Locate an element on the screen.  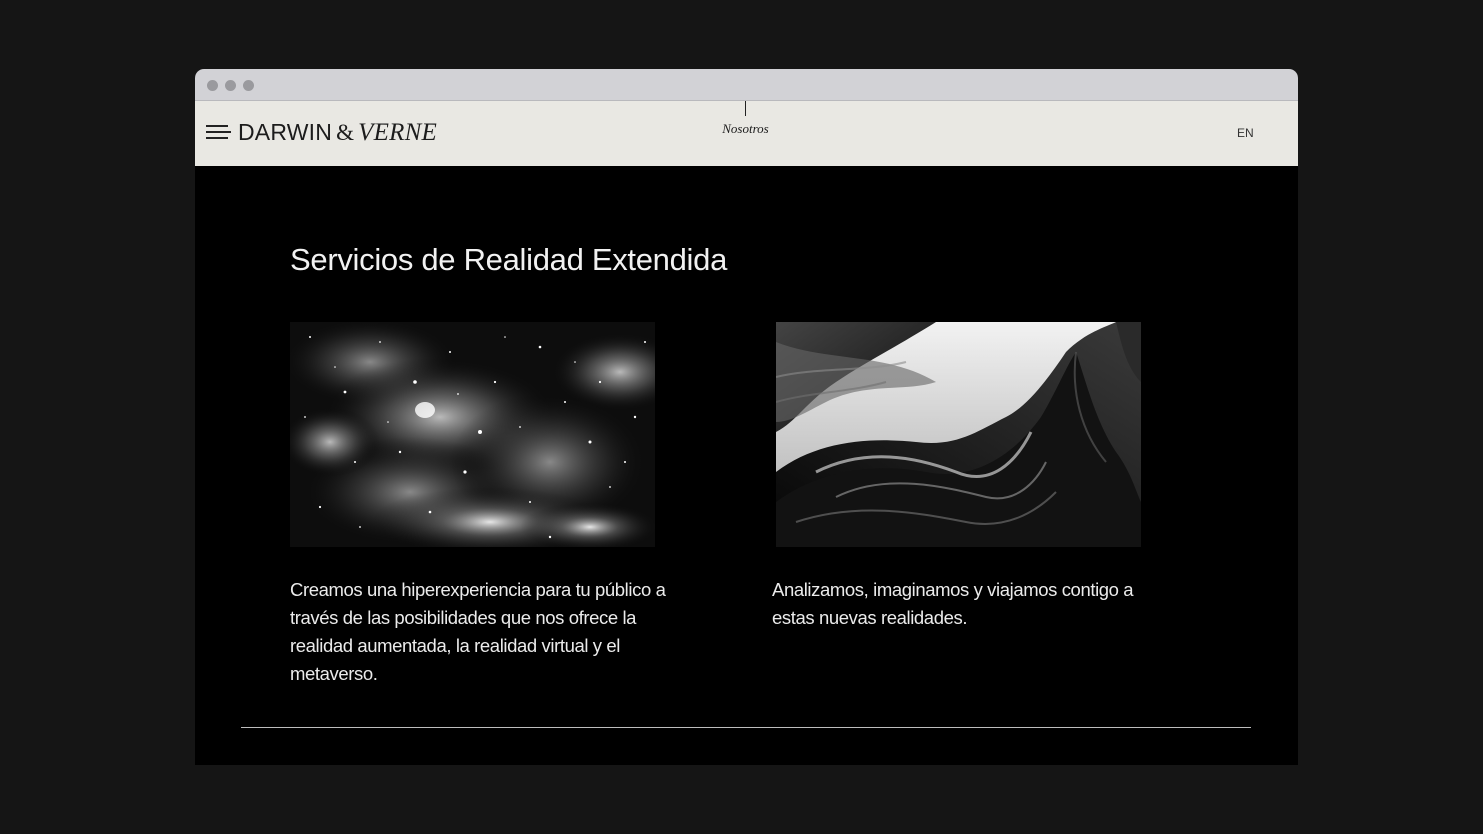
window-maximize-button is located at coordinates (248, 85).